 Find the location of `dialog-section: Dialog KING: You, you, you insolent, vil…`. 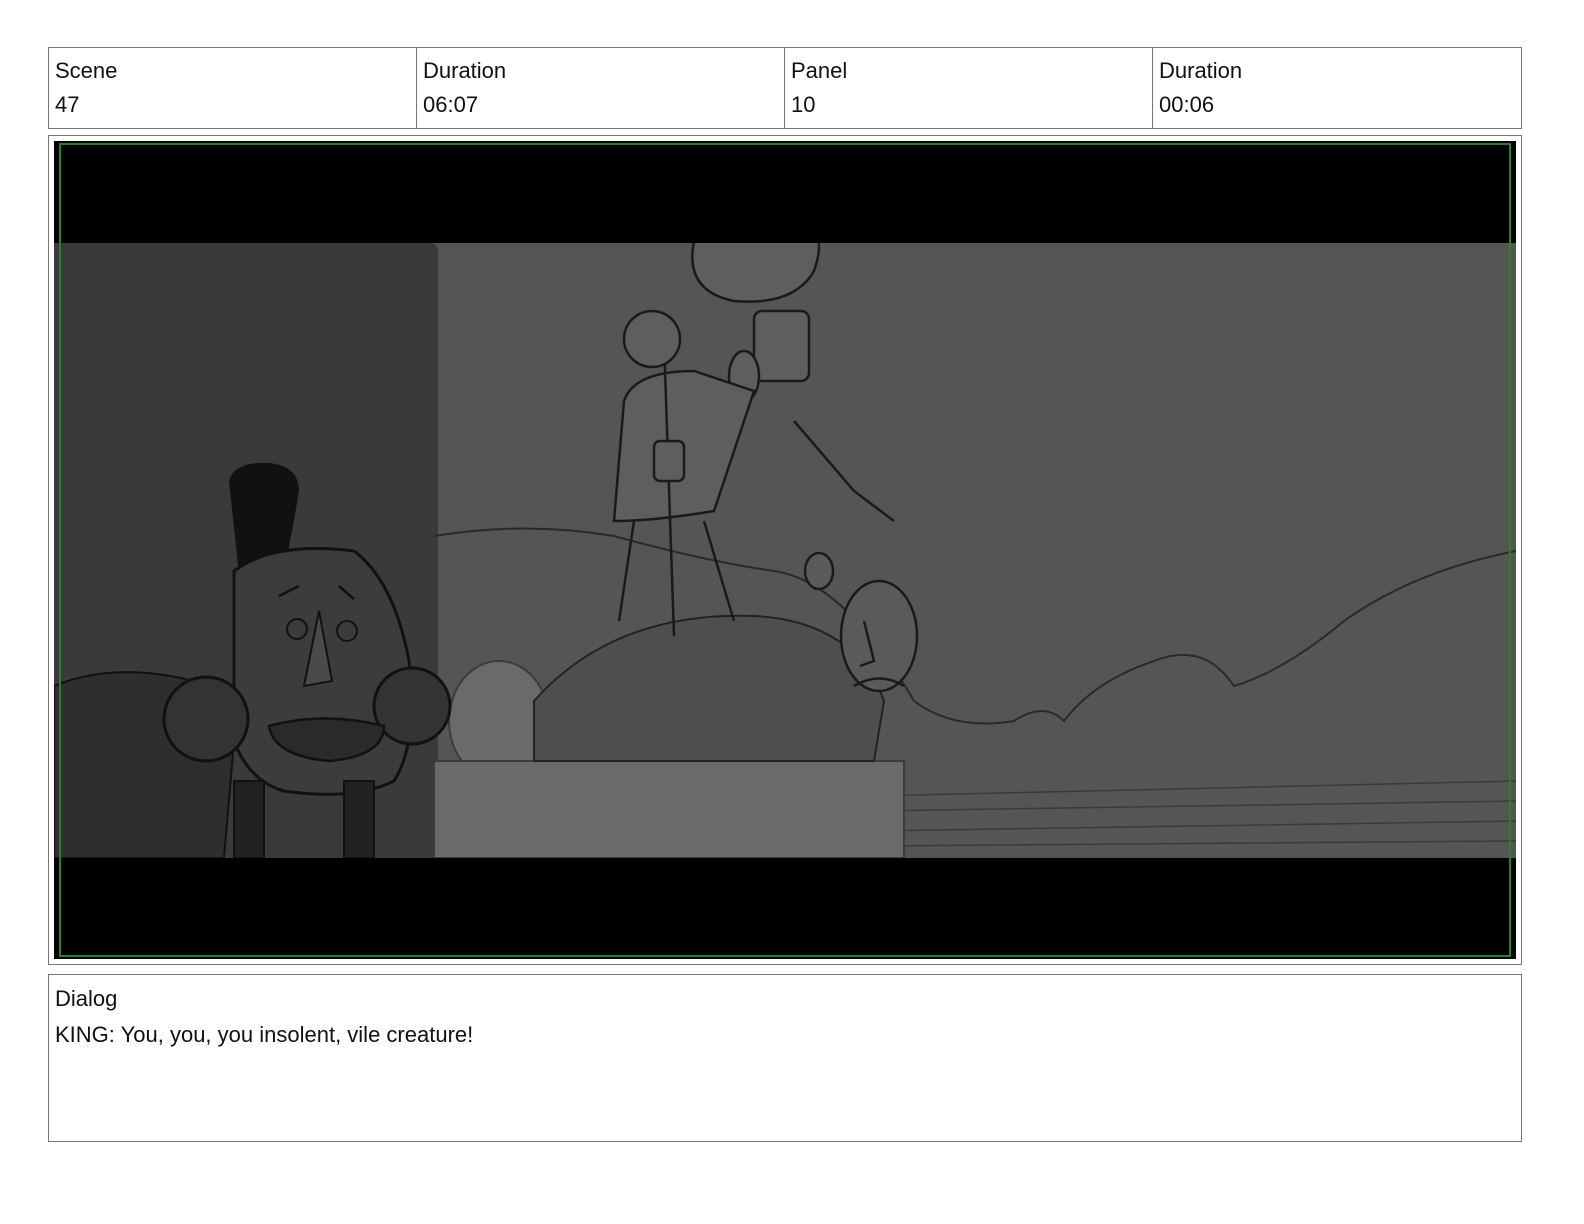

dialog-section: Dialog KING: You, you, you insolent, vil… is located at coordinates (785, 1058).